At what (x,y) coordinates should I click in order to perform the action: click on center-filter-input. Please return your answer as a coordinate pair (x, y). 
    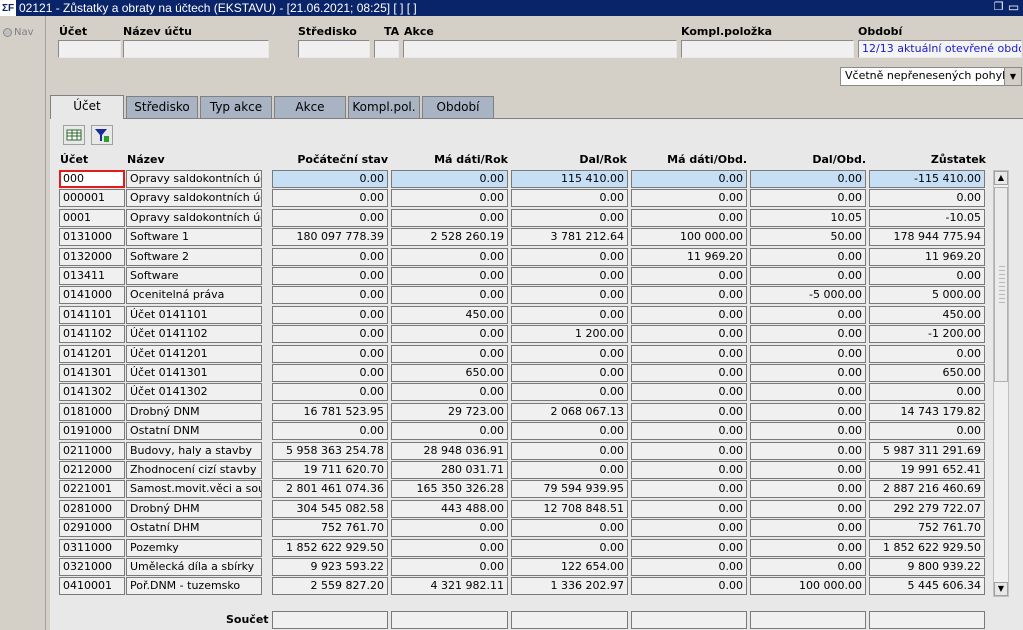
    Looking at the image, I should click on (334, 49).